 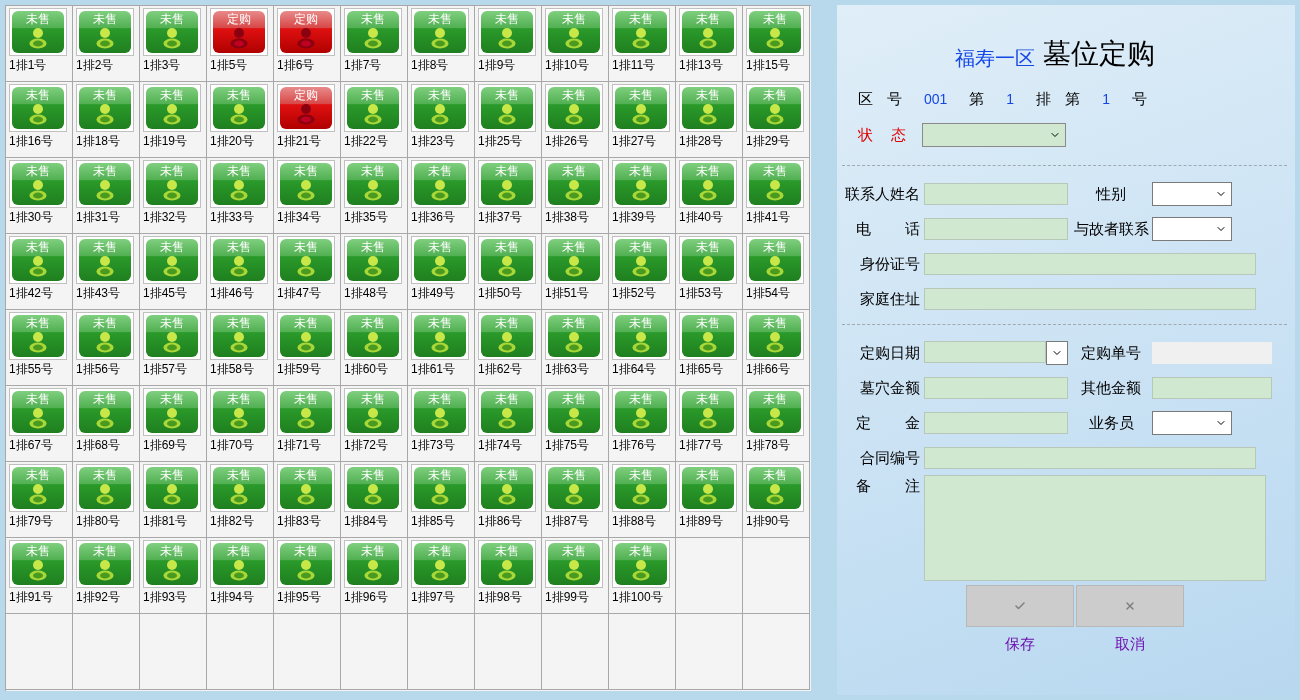 I want to click on status-dropdown, so click(x=994, y=135).